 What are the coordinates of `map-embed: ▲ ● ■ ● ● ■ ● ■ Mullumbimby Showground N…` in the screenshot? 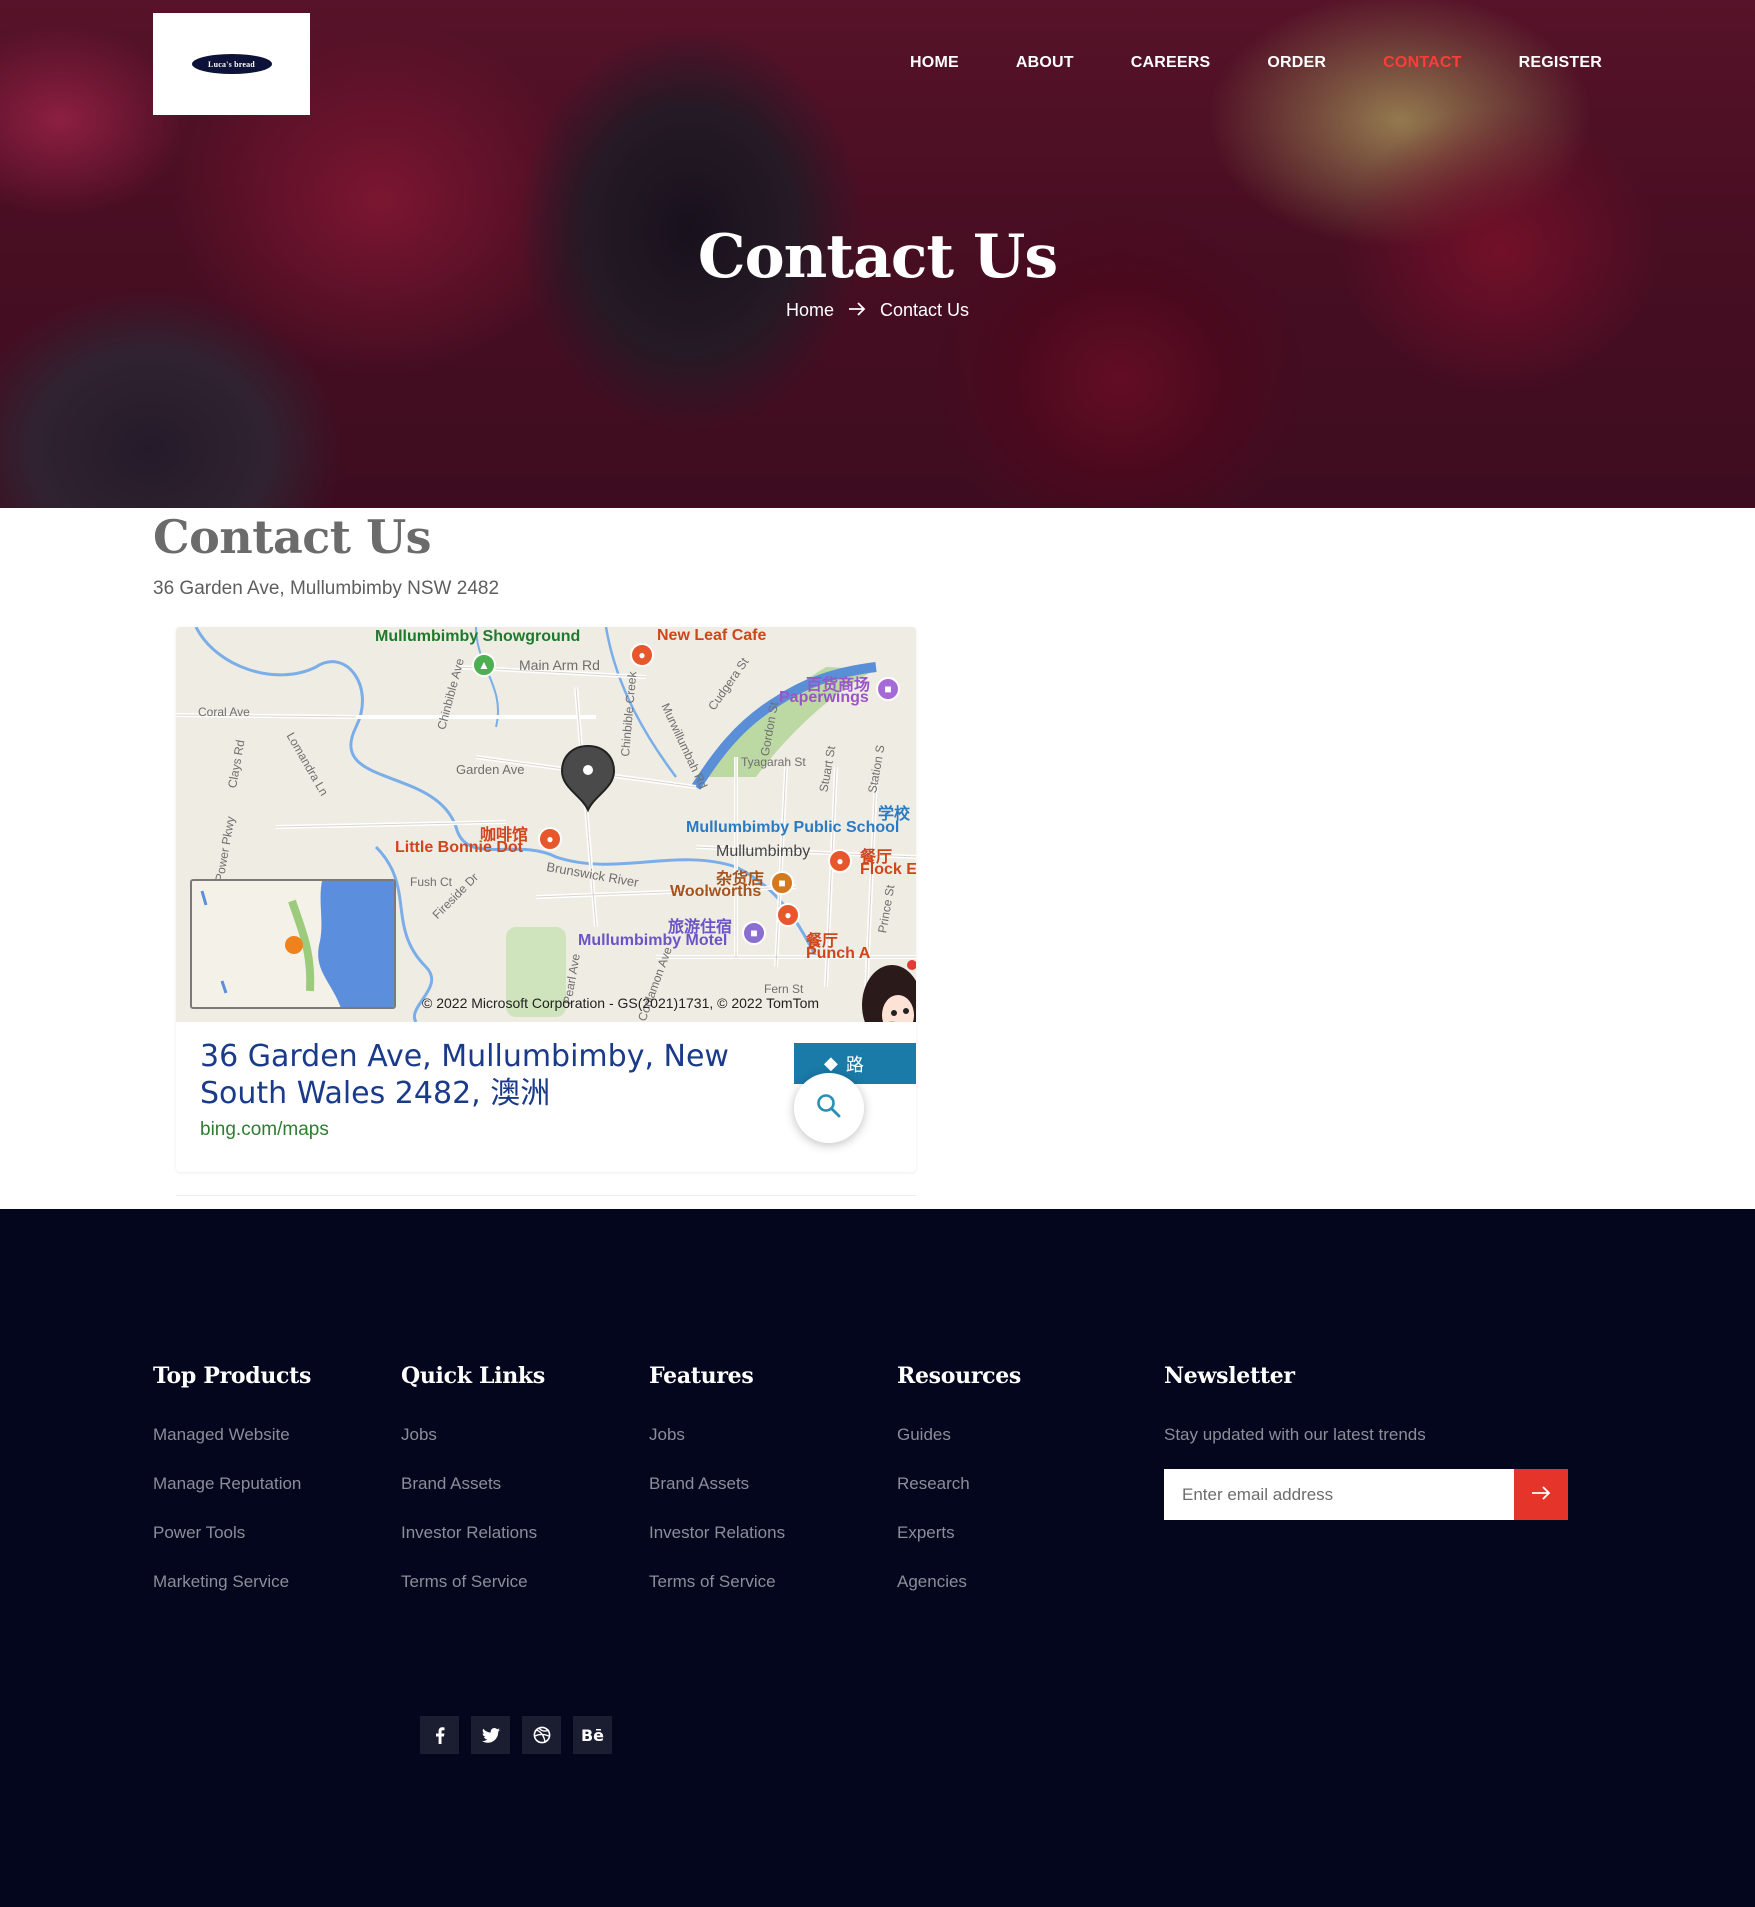 It's located at (546, 899).